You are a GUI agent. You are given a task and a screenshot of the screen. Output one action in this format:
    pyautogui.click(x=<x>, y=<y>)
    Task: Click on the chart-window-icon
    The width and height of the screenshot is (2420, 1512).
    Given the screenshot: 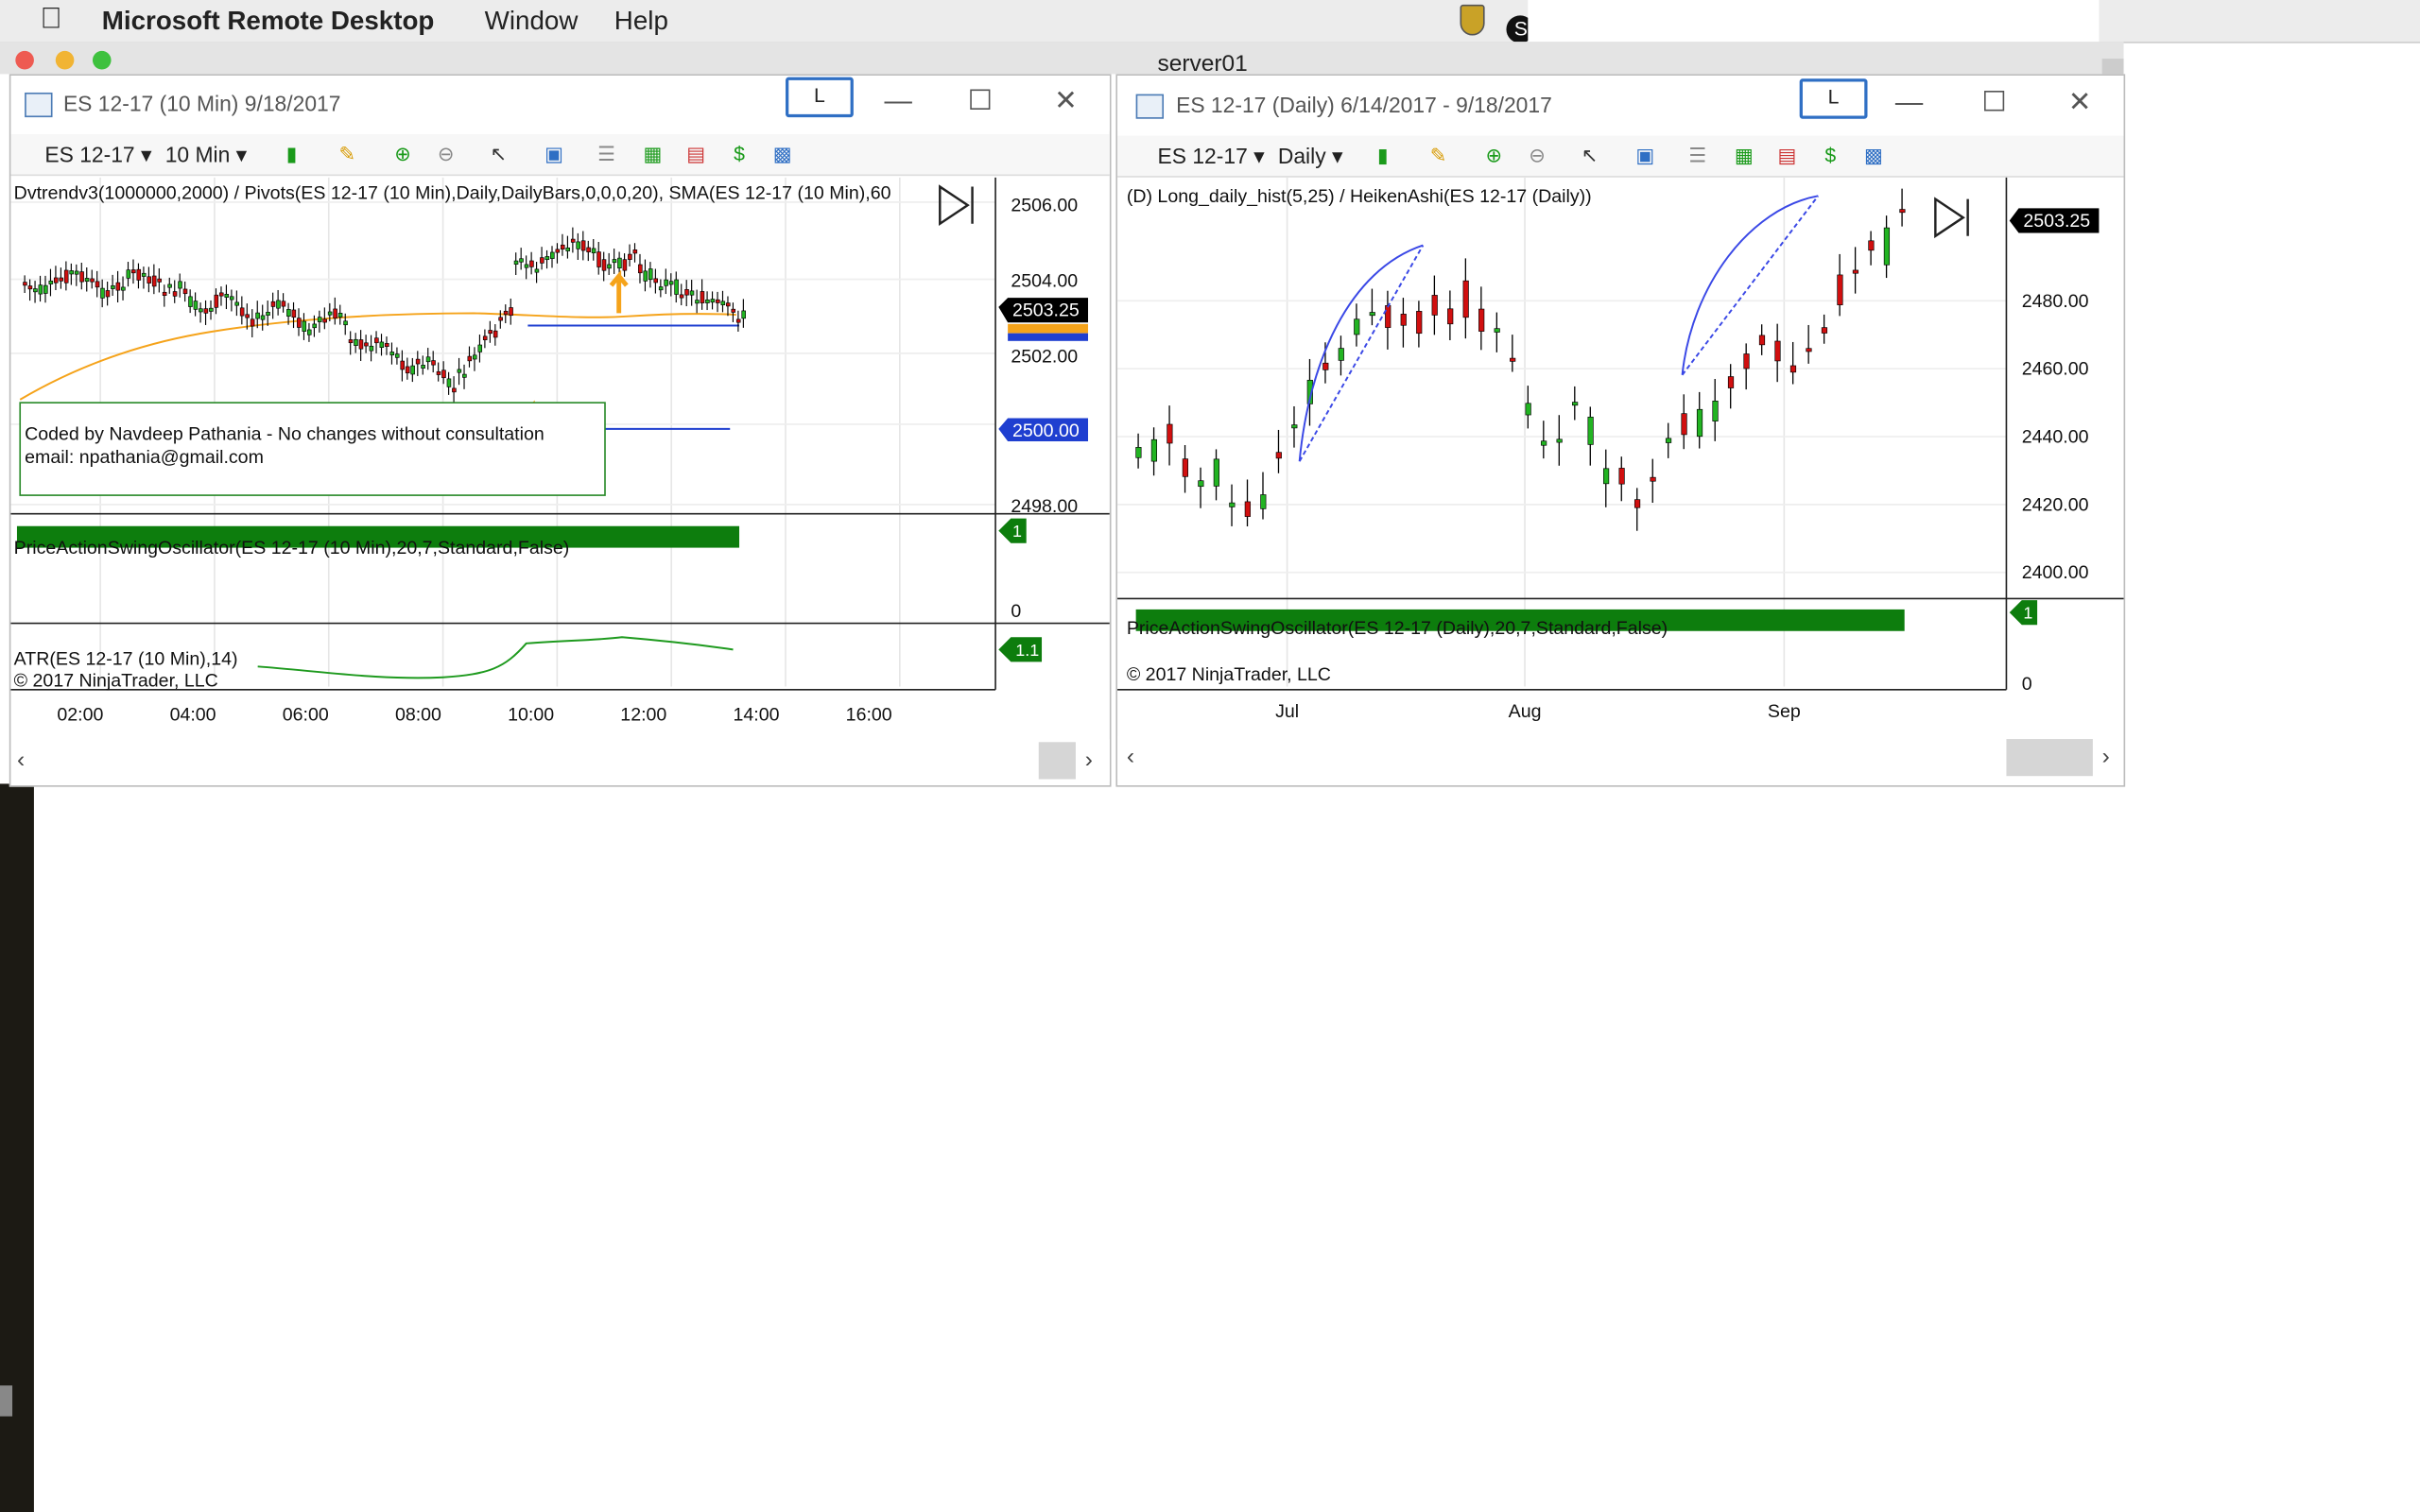 What is the action you would take?
    pyautogui.click(x=39, y=105)
    